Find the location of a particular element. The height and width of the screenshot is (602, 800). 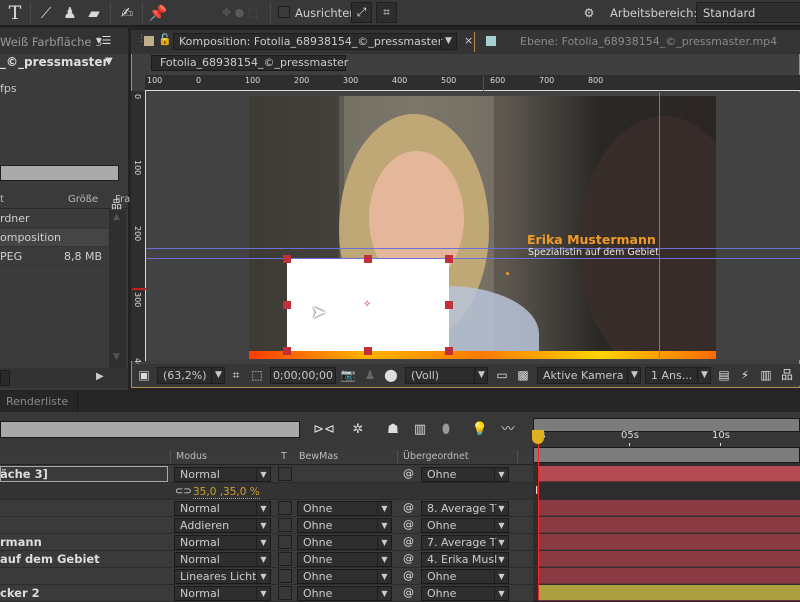

layer-name: cker 2 is located at coordinates (20, 593).